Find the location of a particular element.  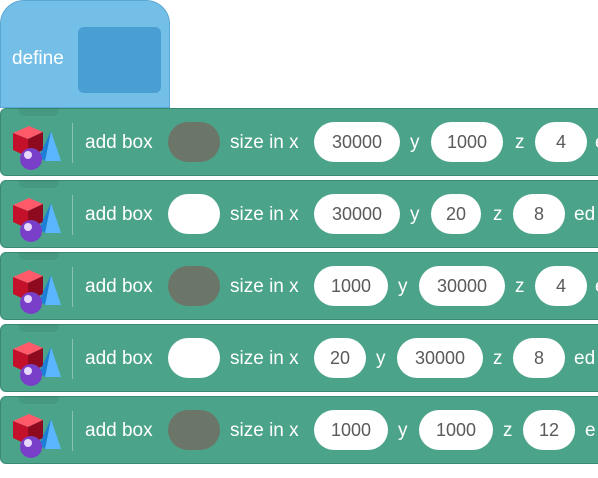

add-box-block: add box size in x 20 y 30000 z 8 ed is located at coordinates (299, 358).